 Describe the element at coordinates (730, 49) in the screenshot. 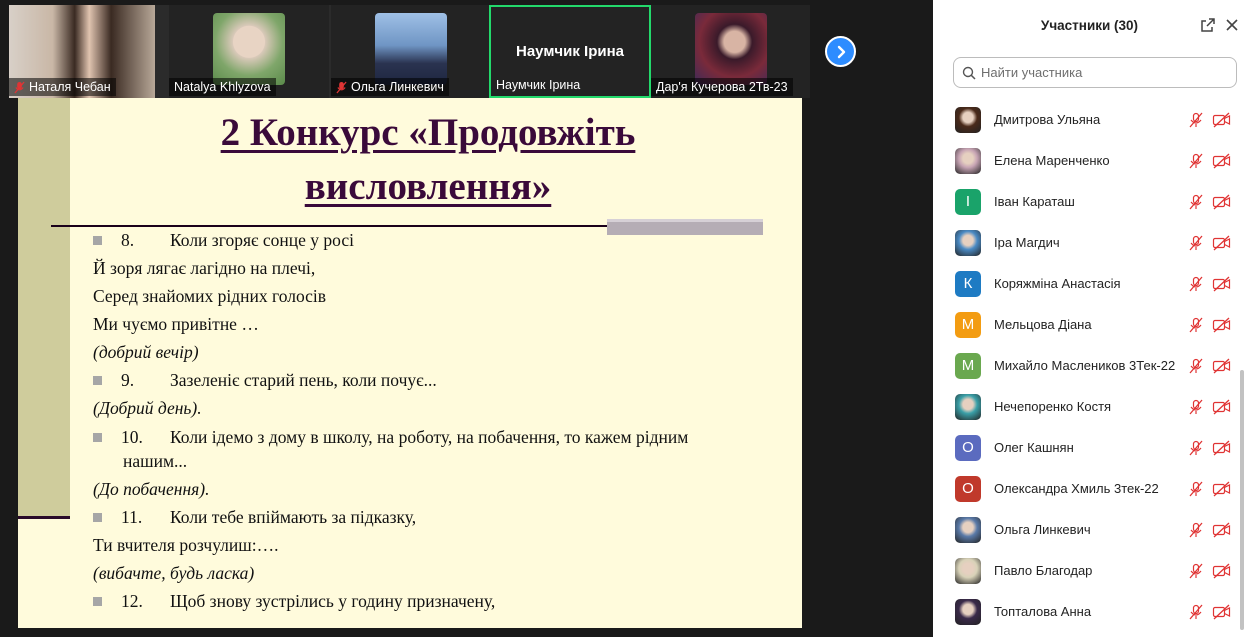

I see `participant-photo` at that location.